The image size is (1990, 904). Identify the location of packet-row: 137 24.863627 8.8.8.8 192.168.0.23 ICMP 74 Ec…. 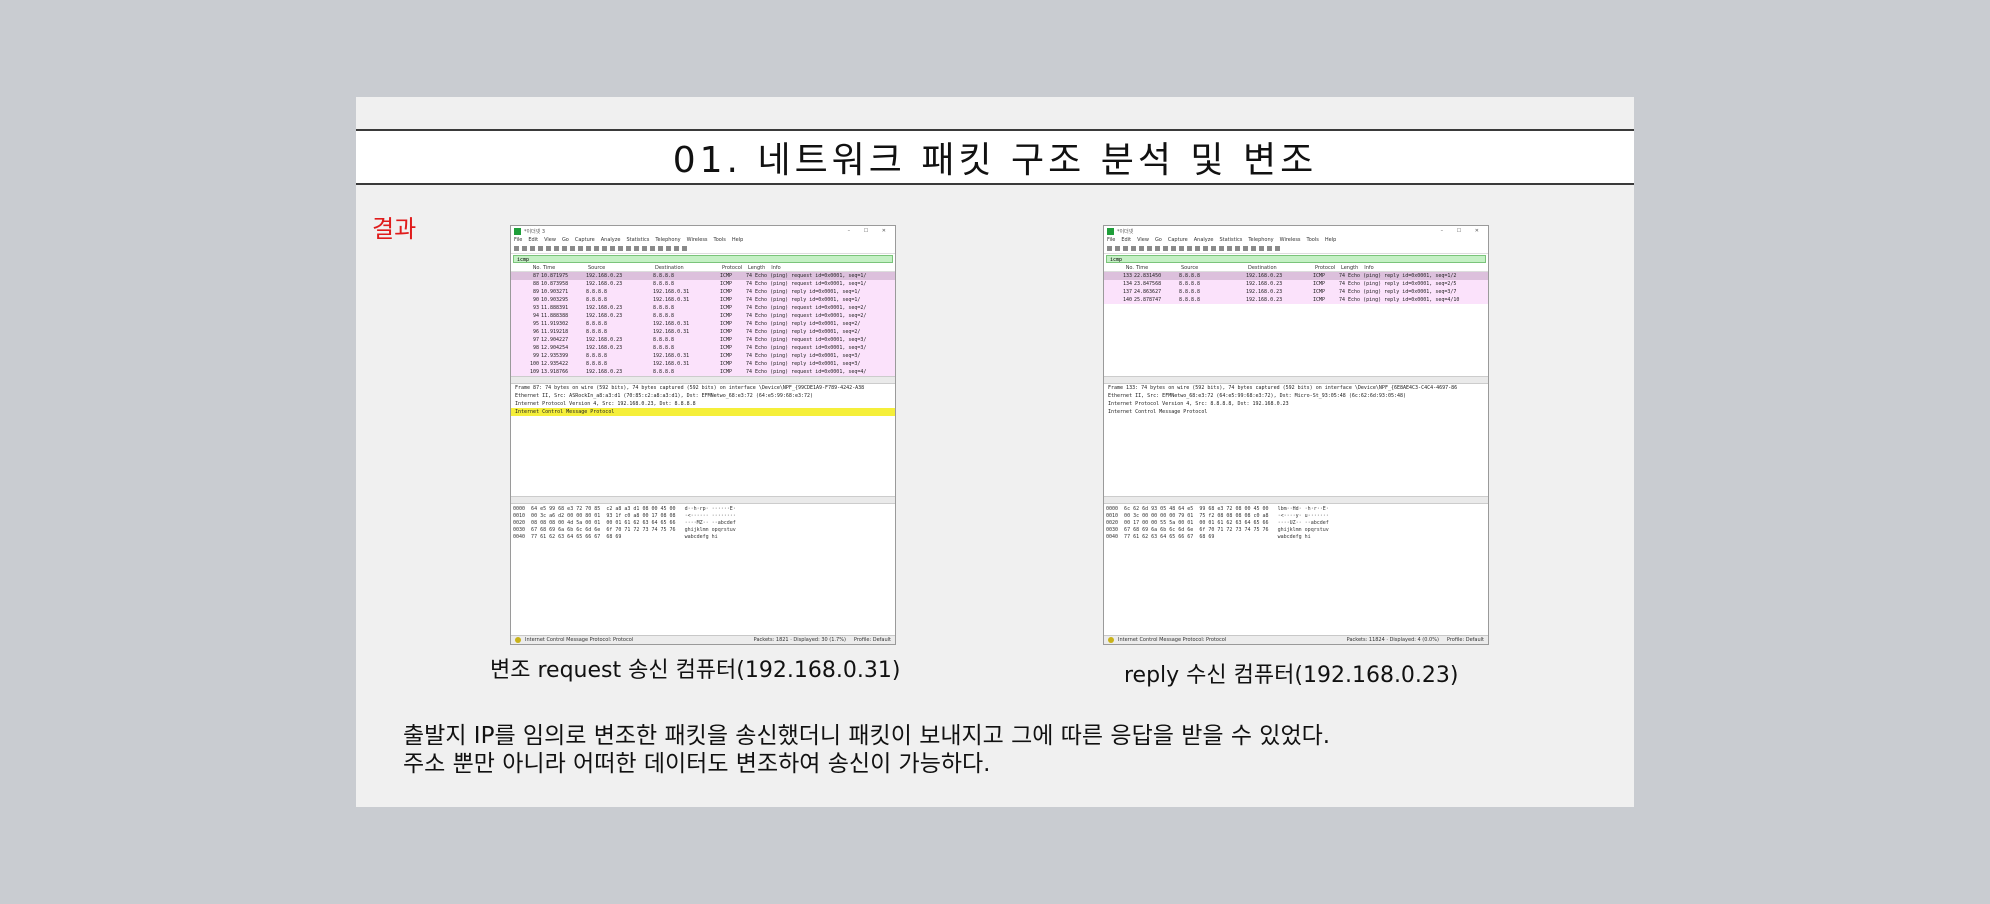
(1296, 292).